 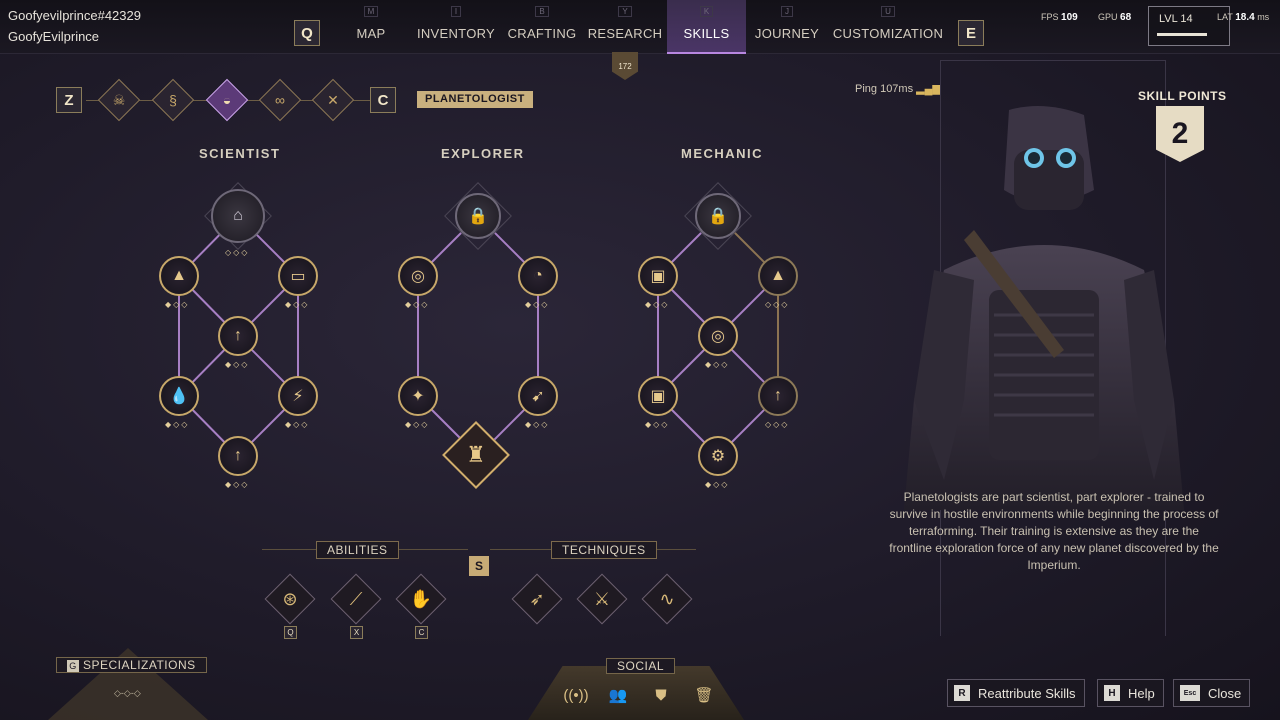 I want to click on signal-bars-icon: ▂▄▆, so click(x=928, y=89).